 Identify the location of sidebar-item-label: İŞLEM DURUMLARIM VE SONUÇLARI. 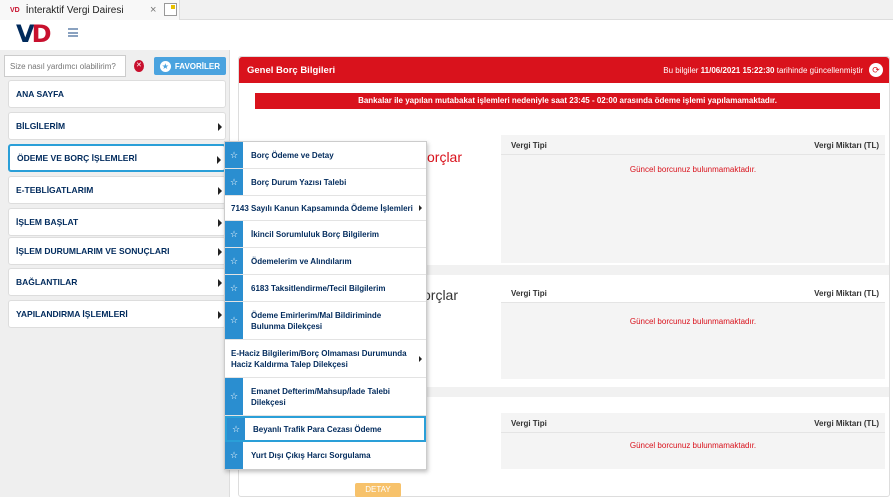
(93, 251).